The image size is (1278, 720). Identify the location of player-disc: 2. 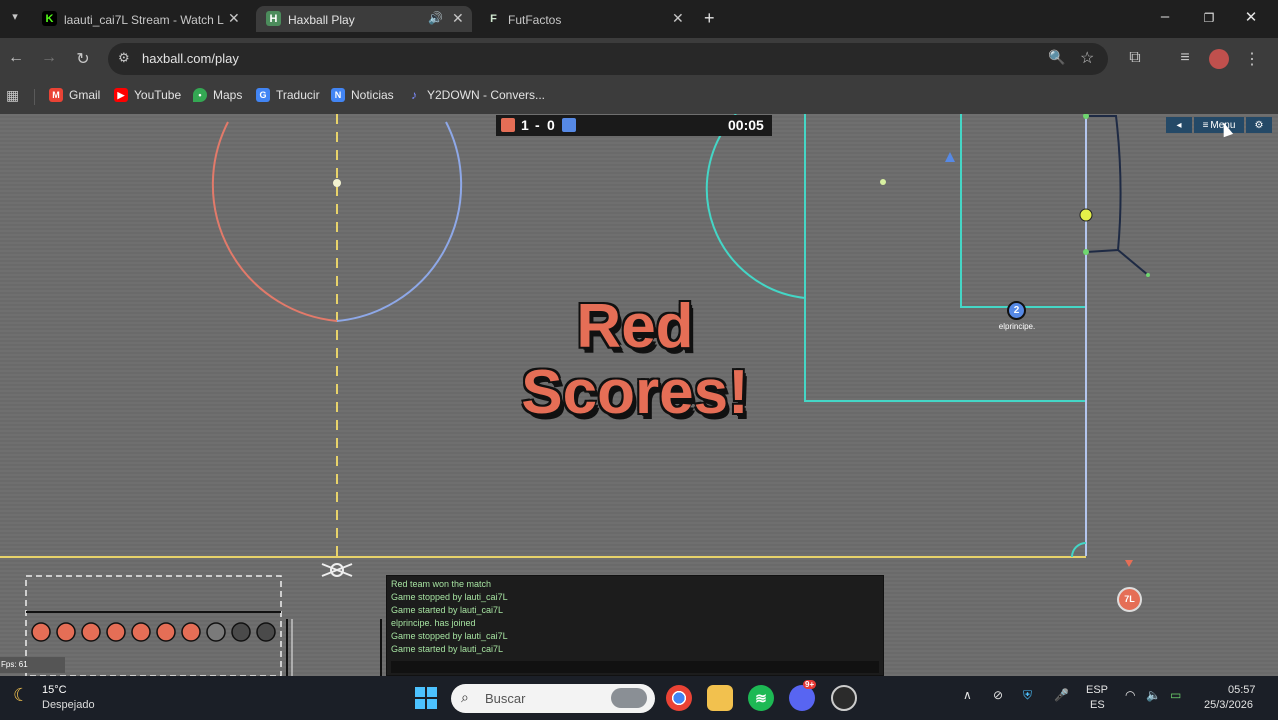
(1016, 310).